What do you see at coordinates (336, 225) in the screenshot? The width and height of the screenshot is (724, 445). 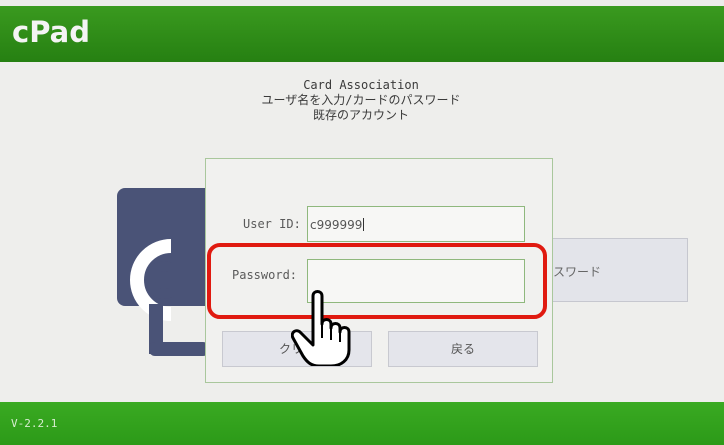 I see `user-id-value: c999999` at bounding box center [336, 225].